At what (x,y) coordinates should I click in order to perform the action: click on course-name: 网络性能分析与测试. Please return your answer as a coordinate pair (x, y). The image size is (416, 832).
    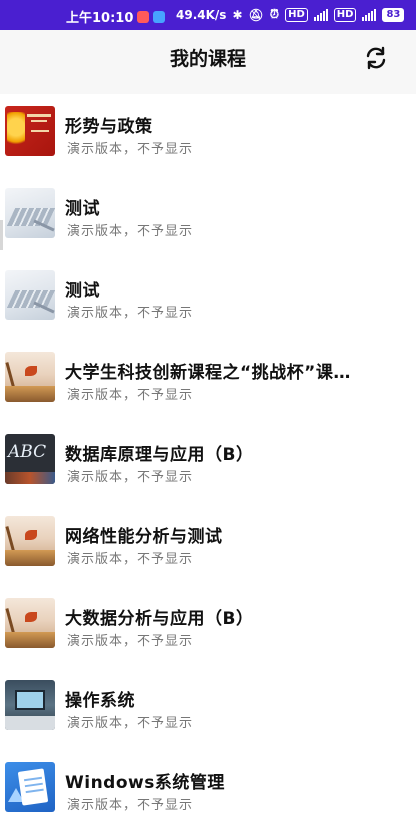
    Looking at the image, I should click on (144, 537).